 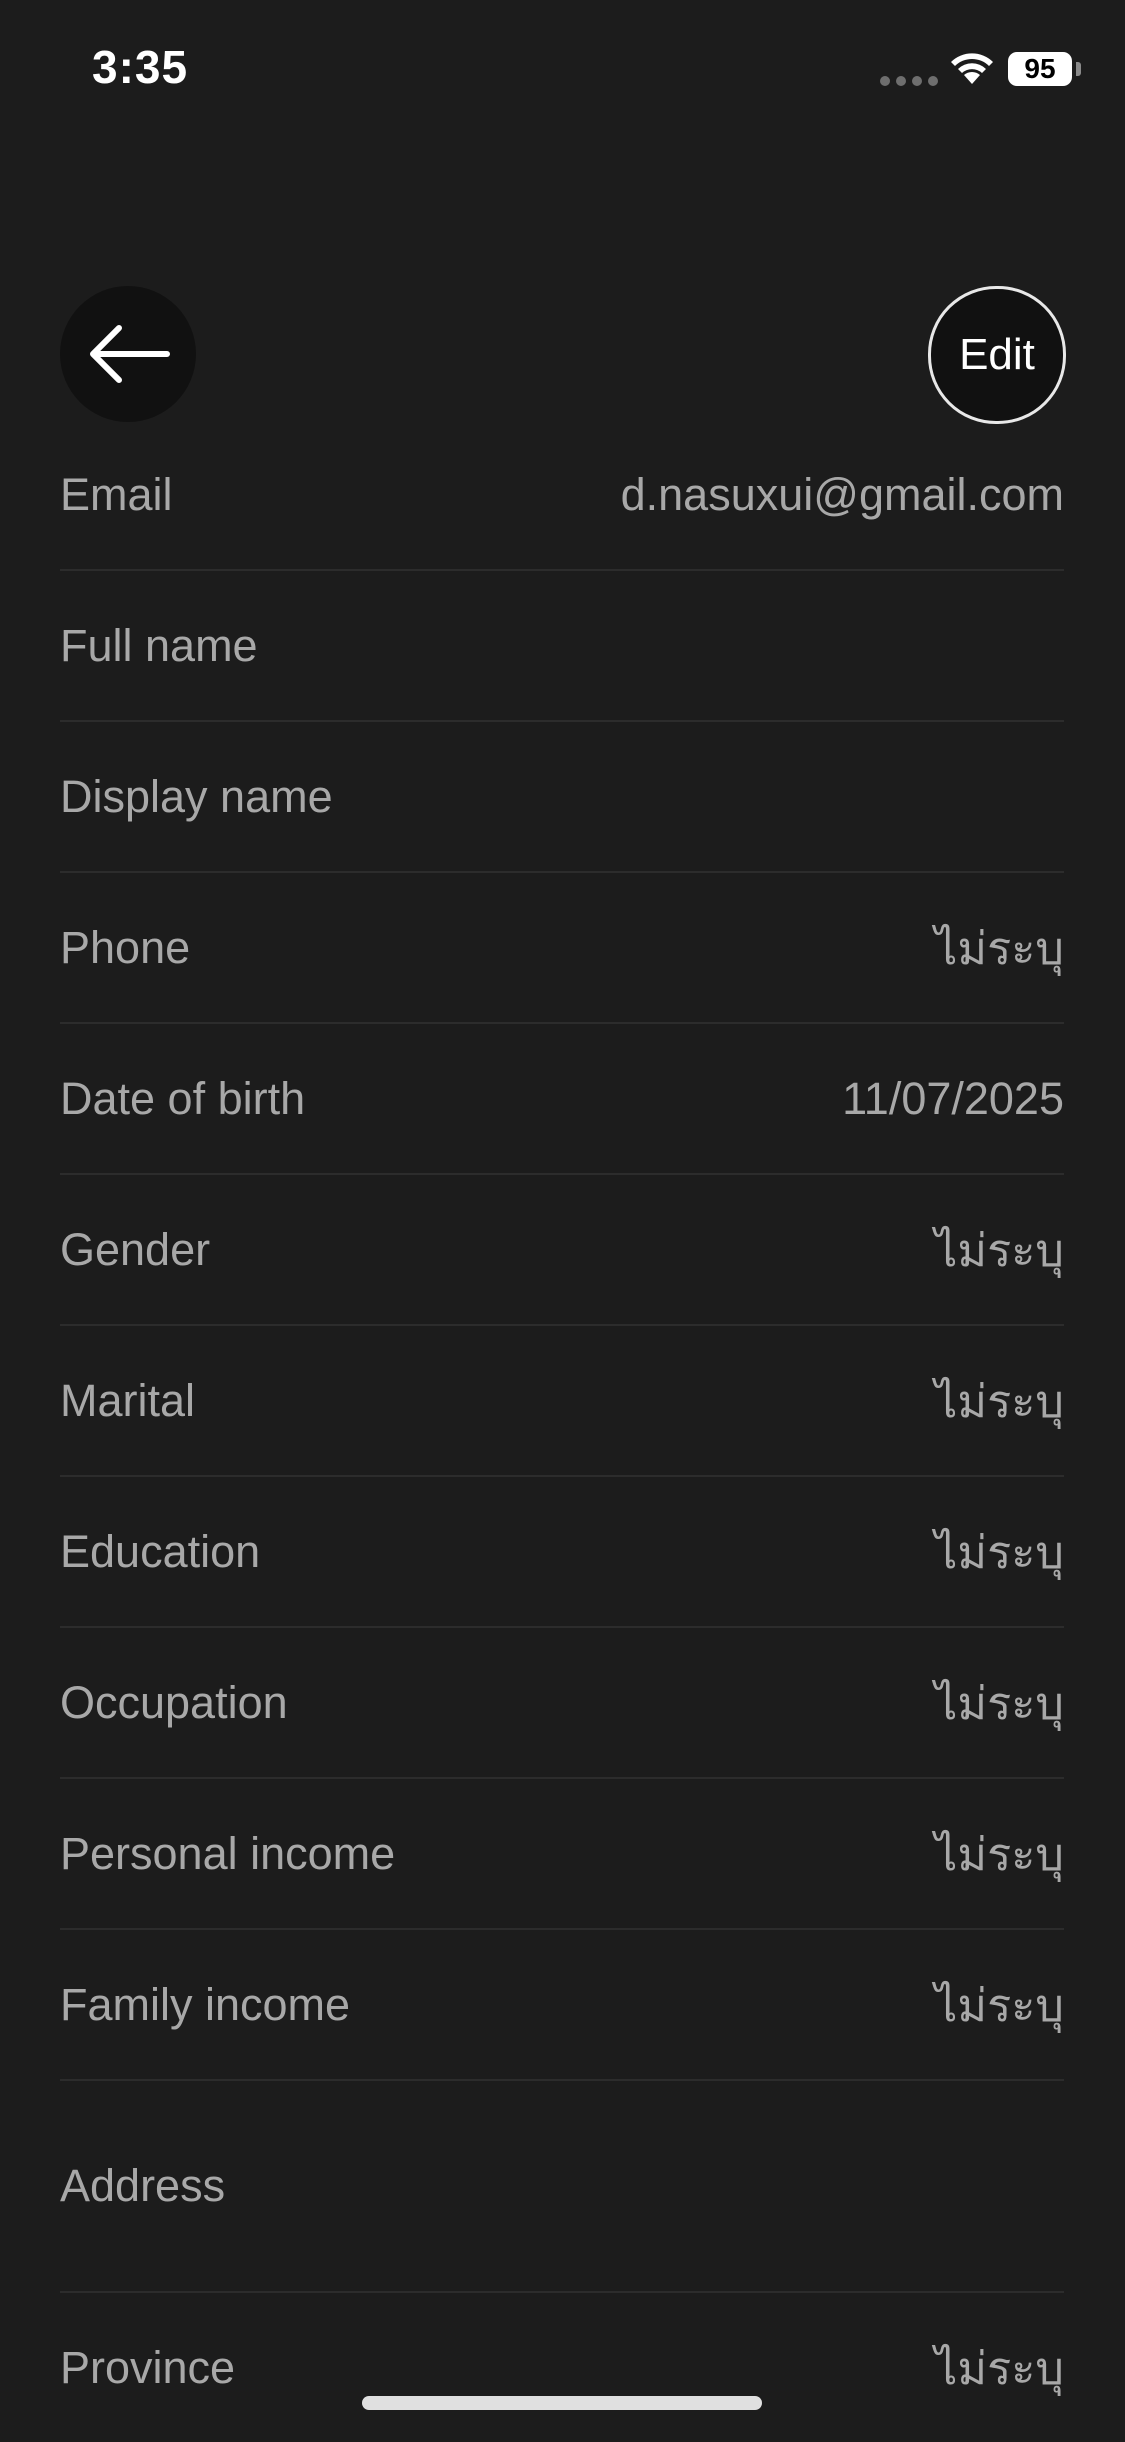 What do you see at coordinates (953, 1098) in the screenshot?
I see `field-value: 11/07/2025` at bounding box center [953, 1098].